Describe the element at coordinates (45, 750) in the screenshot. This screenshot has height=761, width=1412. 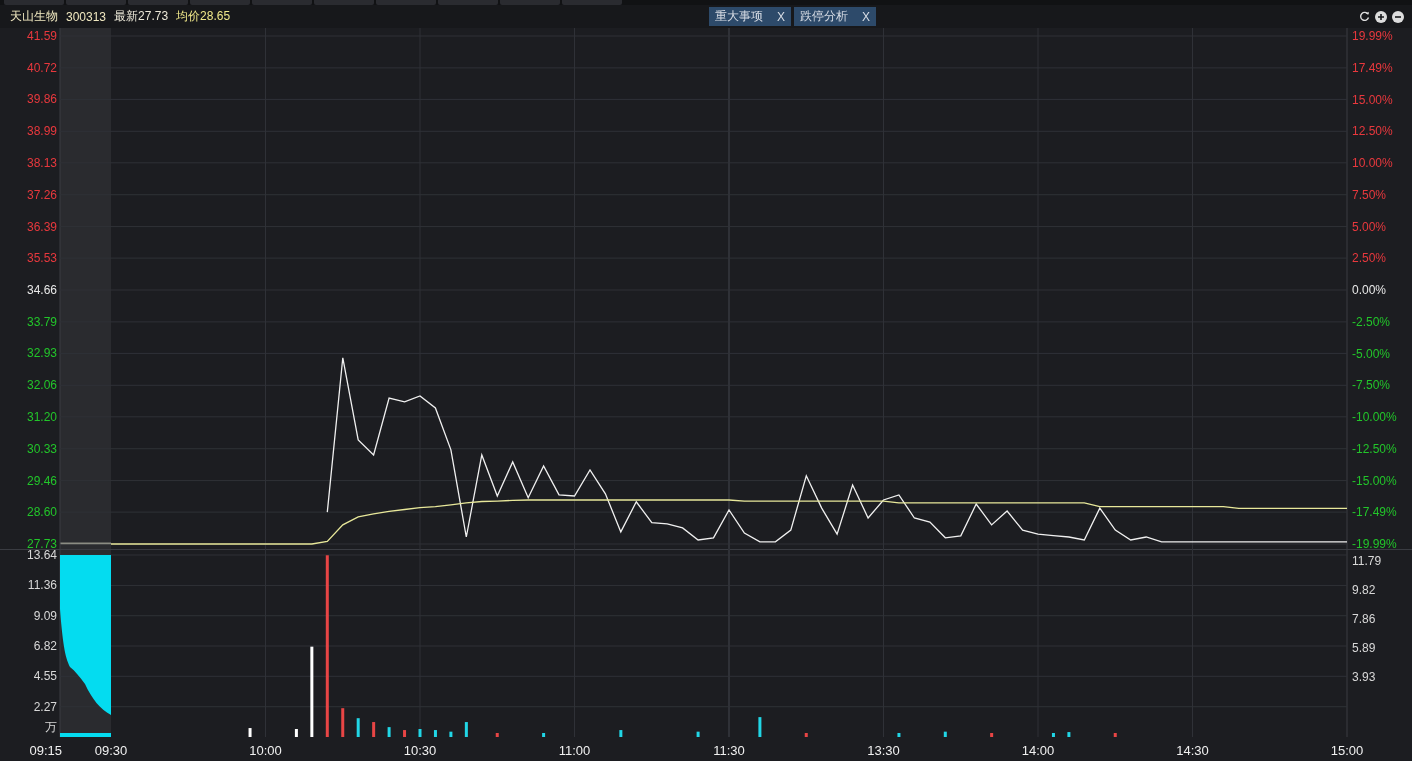
I see `time-label: 09:15` at that location.